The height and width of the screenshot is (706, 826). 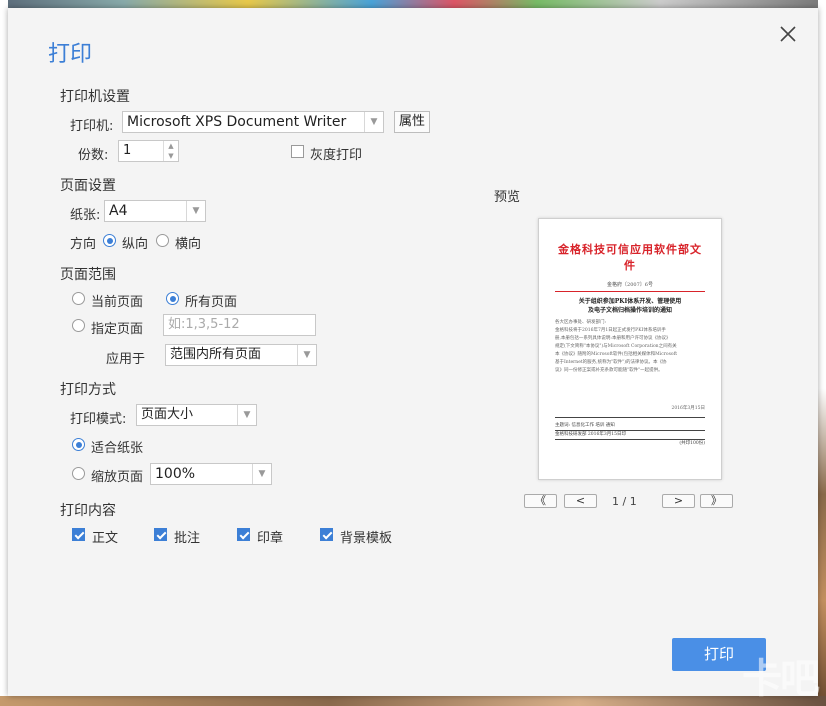 I want to click on grayscale-label: 灰度打印, so click(x=336, y=155).